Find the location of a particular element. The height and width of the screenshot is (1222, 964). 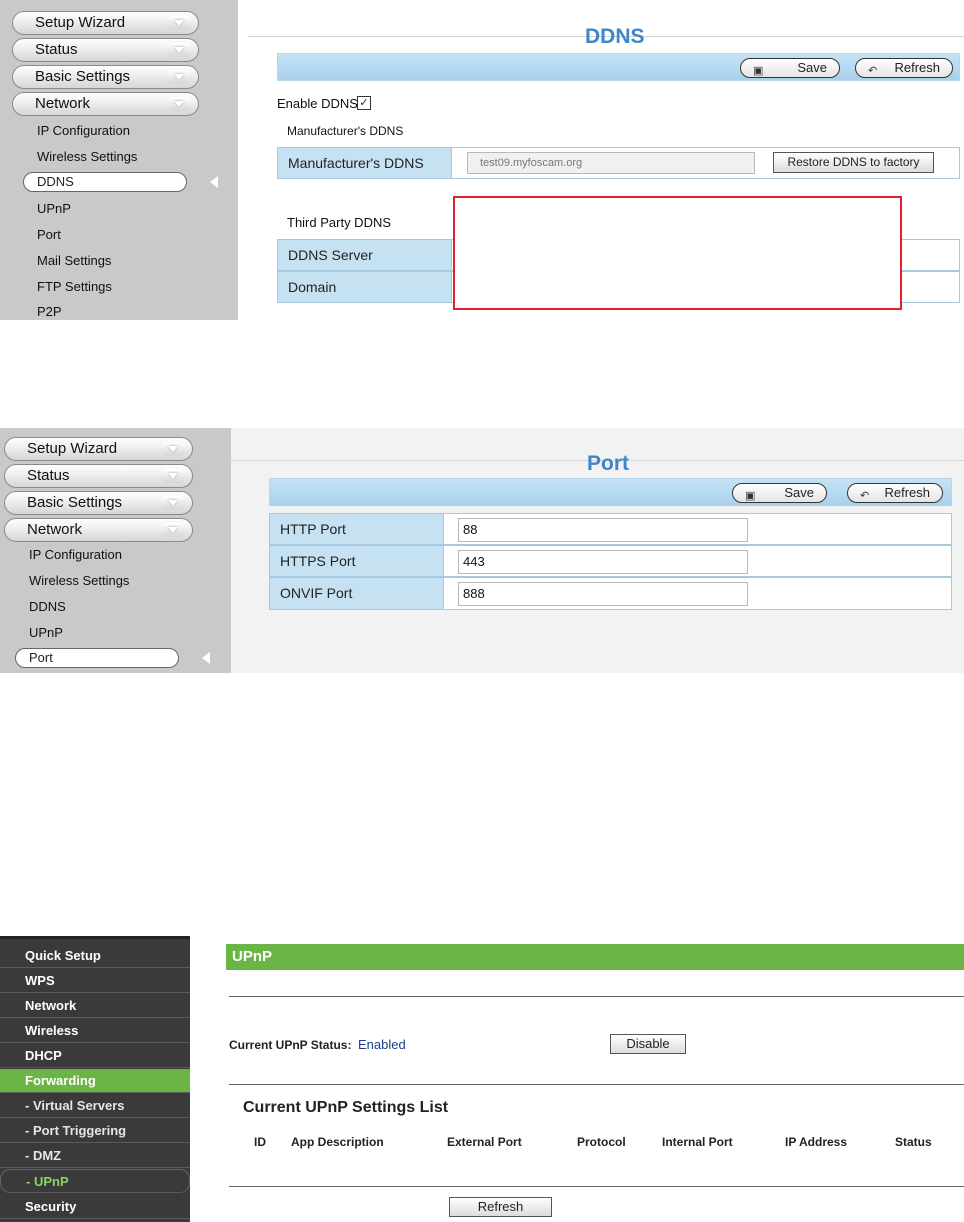

manufacturer-ddns-section: Manufacturer's DDNS is located at coordinates (345, 131).